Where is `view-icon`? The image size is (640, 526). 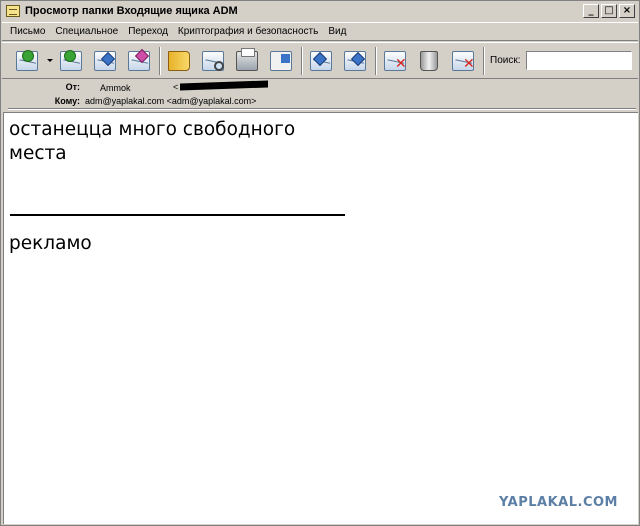
view-icon is located at coordinates (281, 61).